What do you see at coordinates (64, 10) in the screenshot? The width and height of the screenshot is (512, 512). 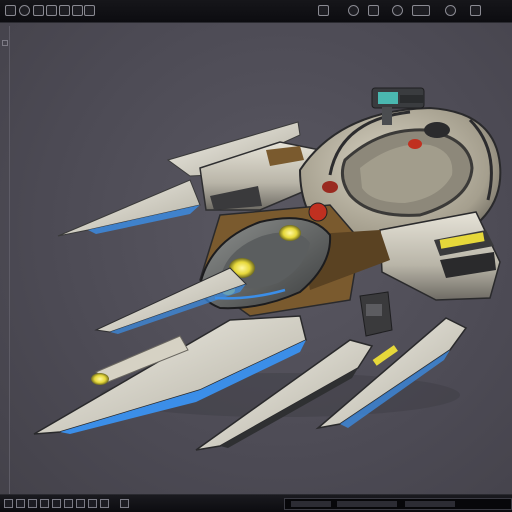 I see `snap-tool-icon` at bounding box center [64, 10].